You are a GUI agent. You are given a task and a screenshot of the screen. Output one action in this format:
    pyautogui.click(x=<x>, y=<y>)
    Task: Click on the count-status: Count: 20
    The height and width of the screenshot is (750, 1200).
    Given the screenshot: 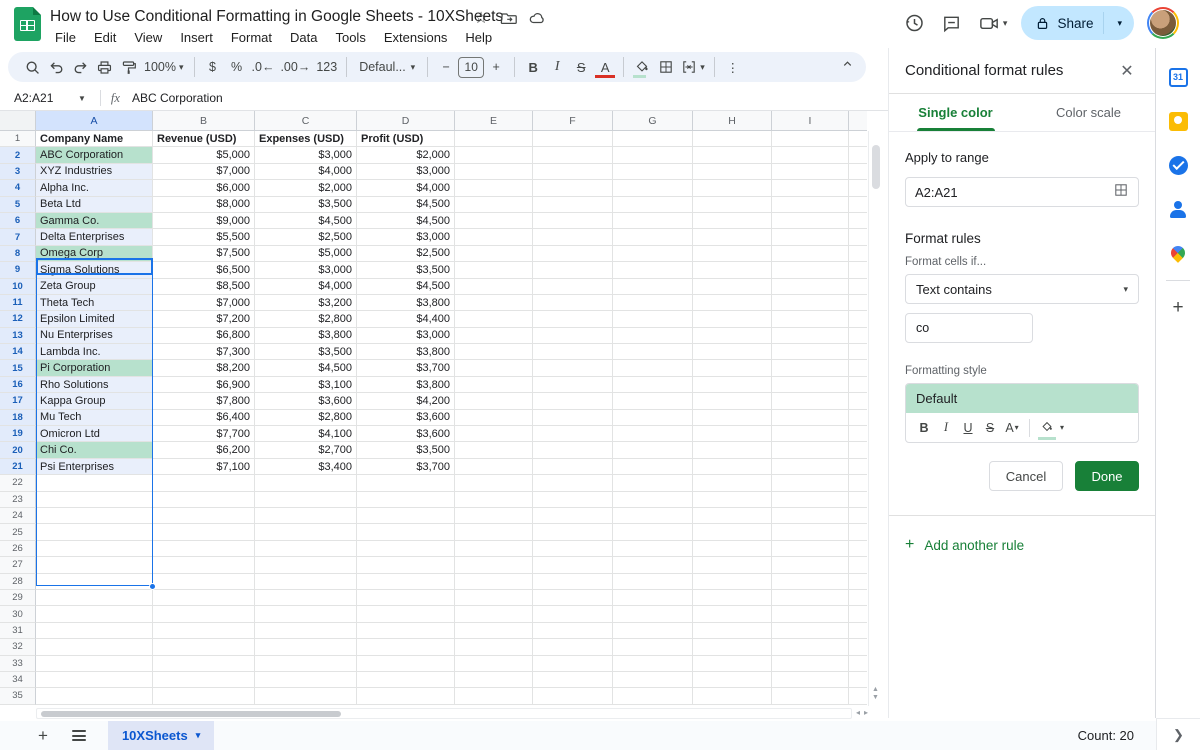 What is the action you would take?
    pyautogui.click(x=1106, y=735)
    